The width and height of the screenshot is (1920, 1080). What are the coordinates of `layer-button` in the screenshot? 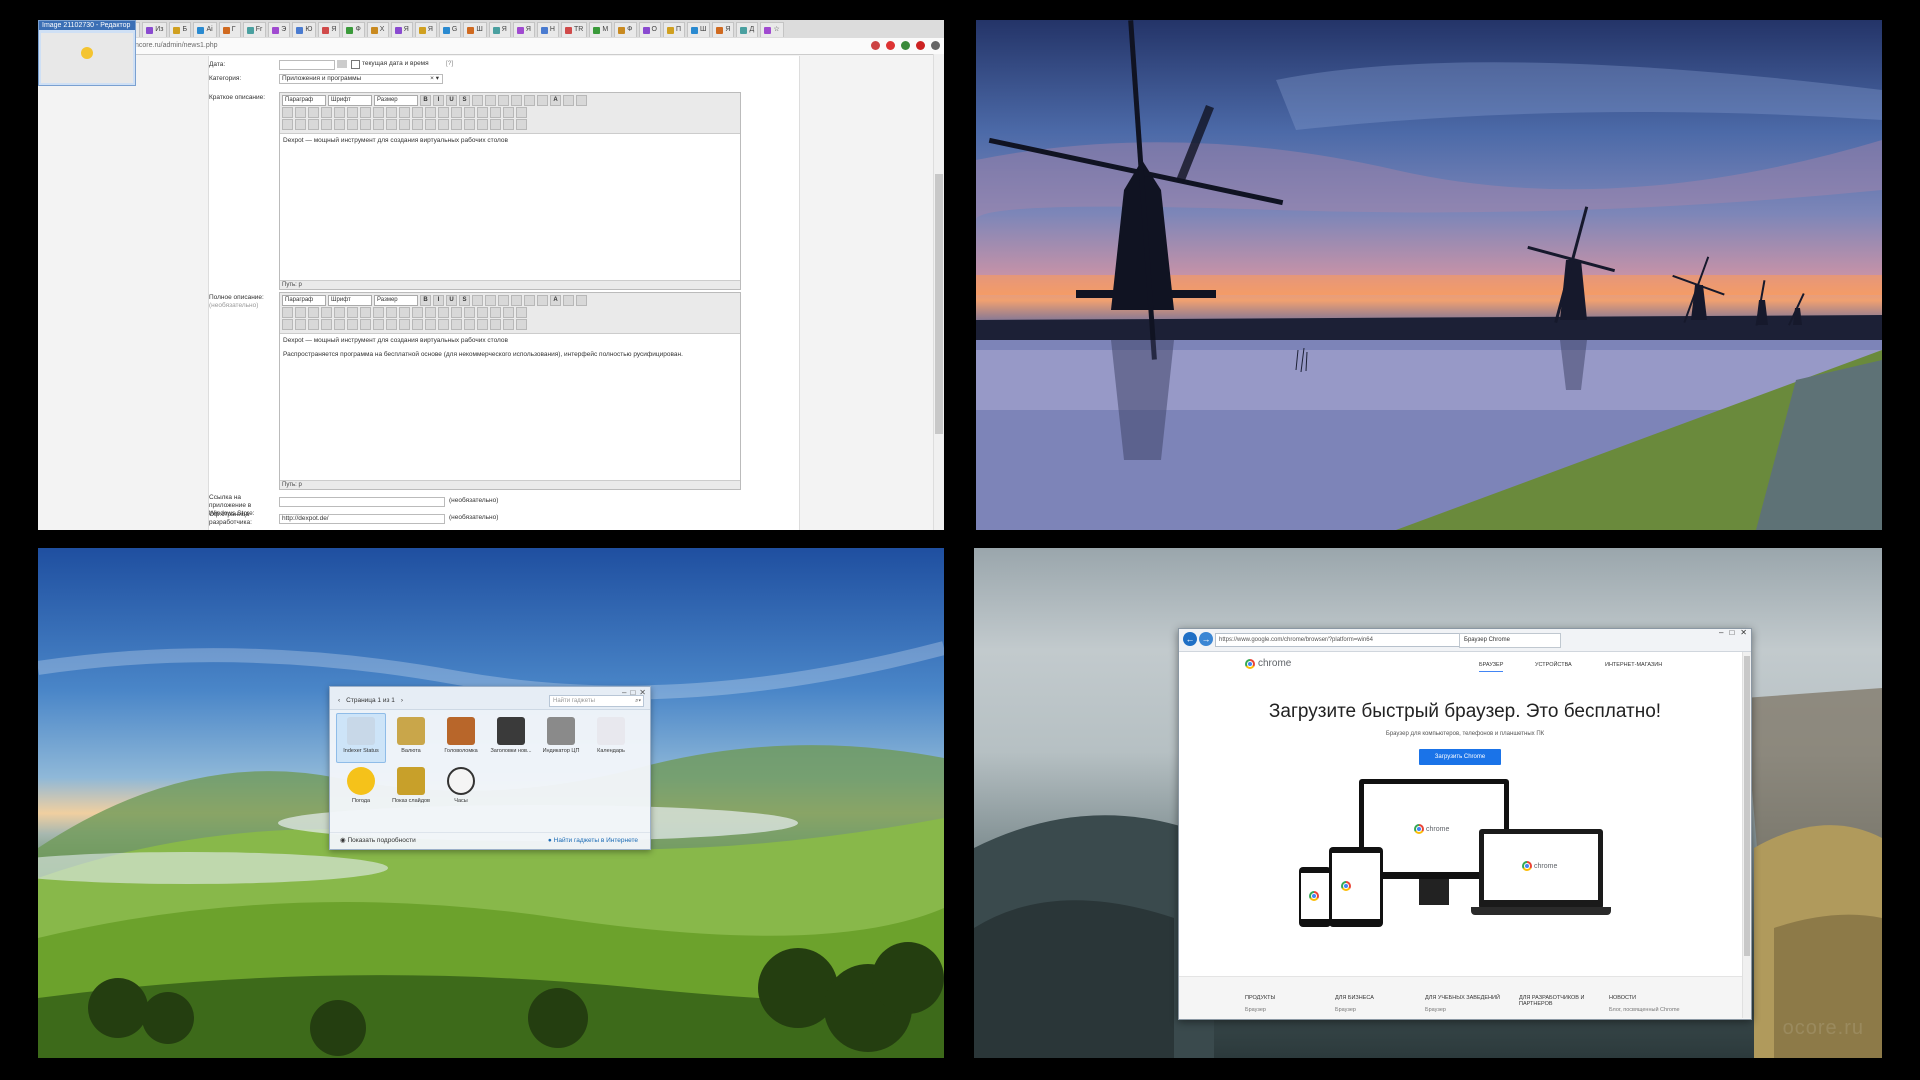 It's located at (456, 324).